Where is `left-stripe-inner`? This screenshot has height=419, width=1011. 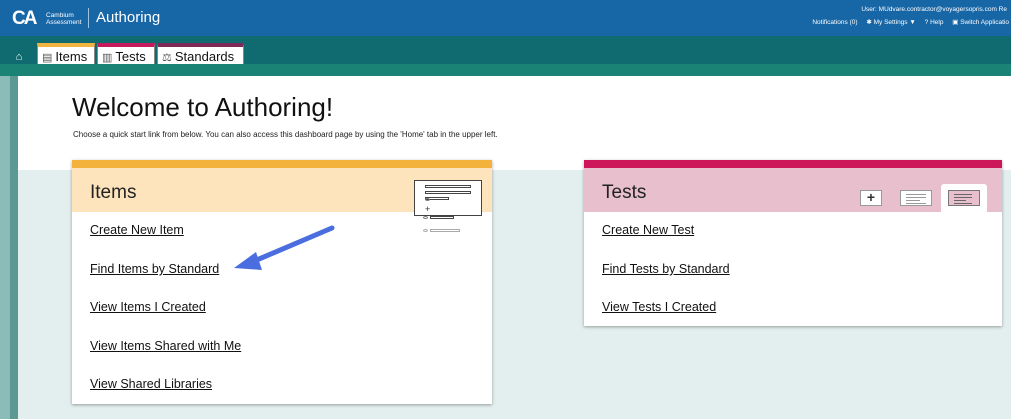 left-stripe-inner is located at coordinates (14, 247).